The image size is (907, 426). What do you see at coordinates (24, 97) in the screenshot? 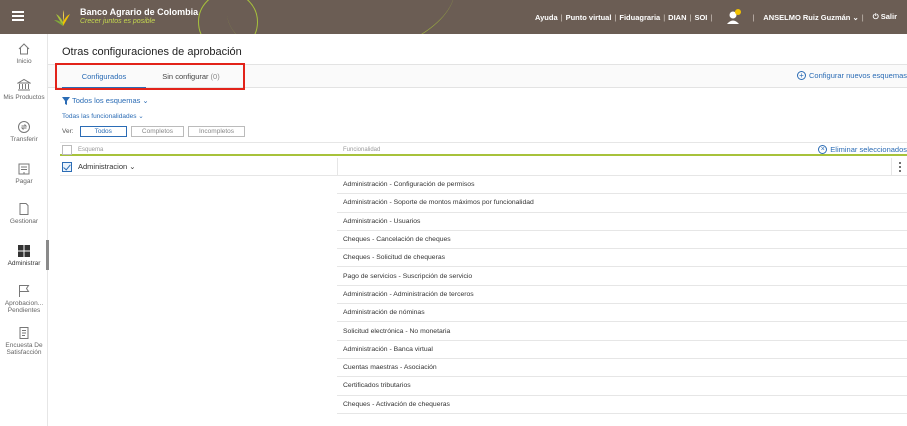
I see `sidebar-item-label: Mis Productos` at bounding box center [24, 97].